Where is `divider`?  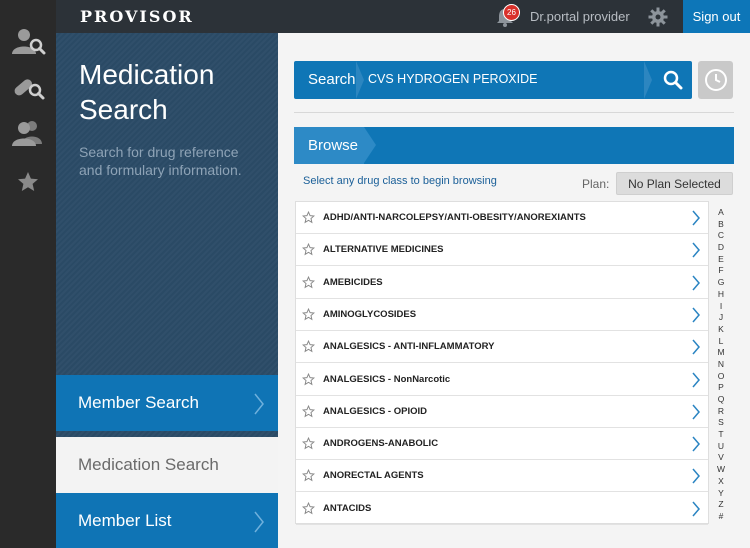
divider is located at coordinates (514, 112).